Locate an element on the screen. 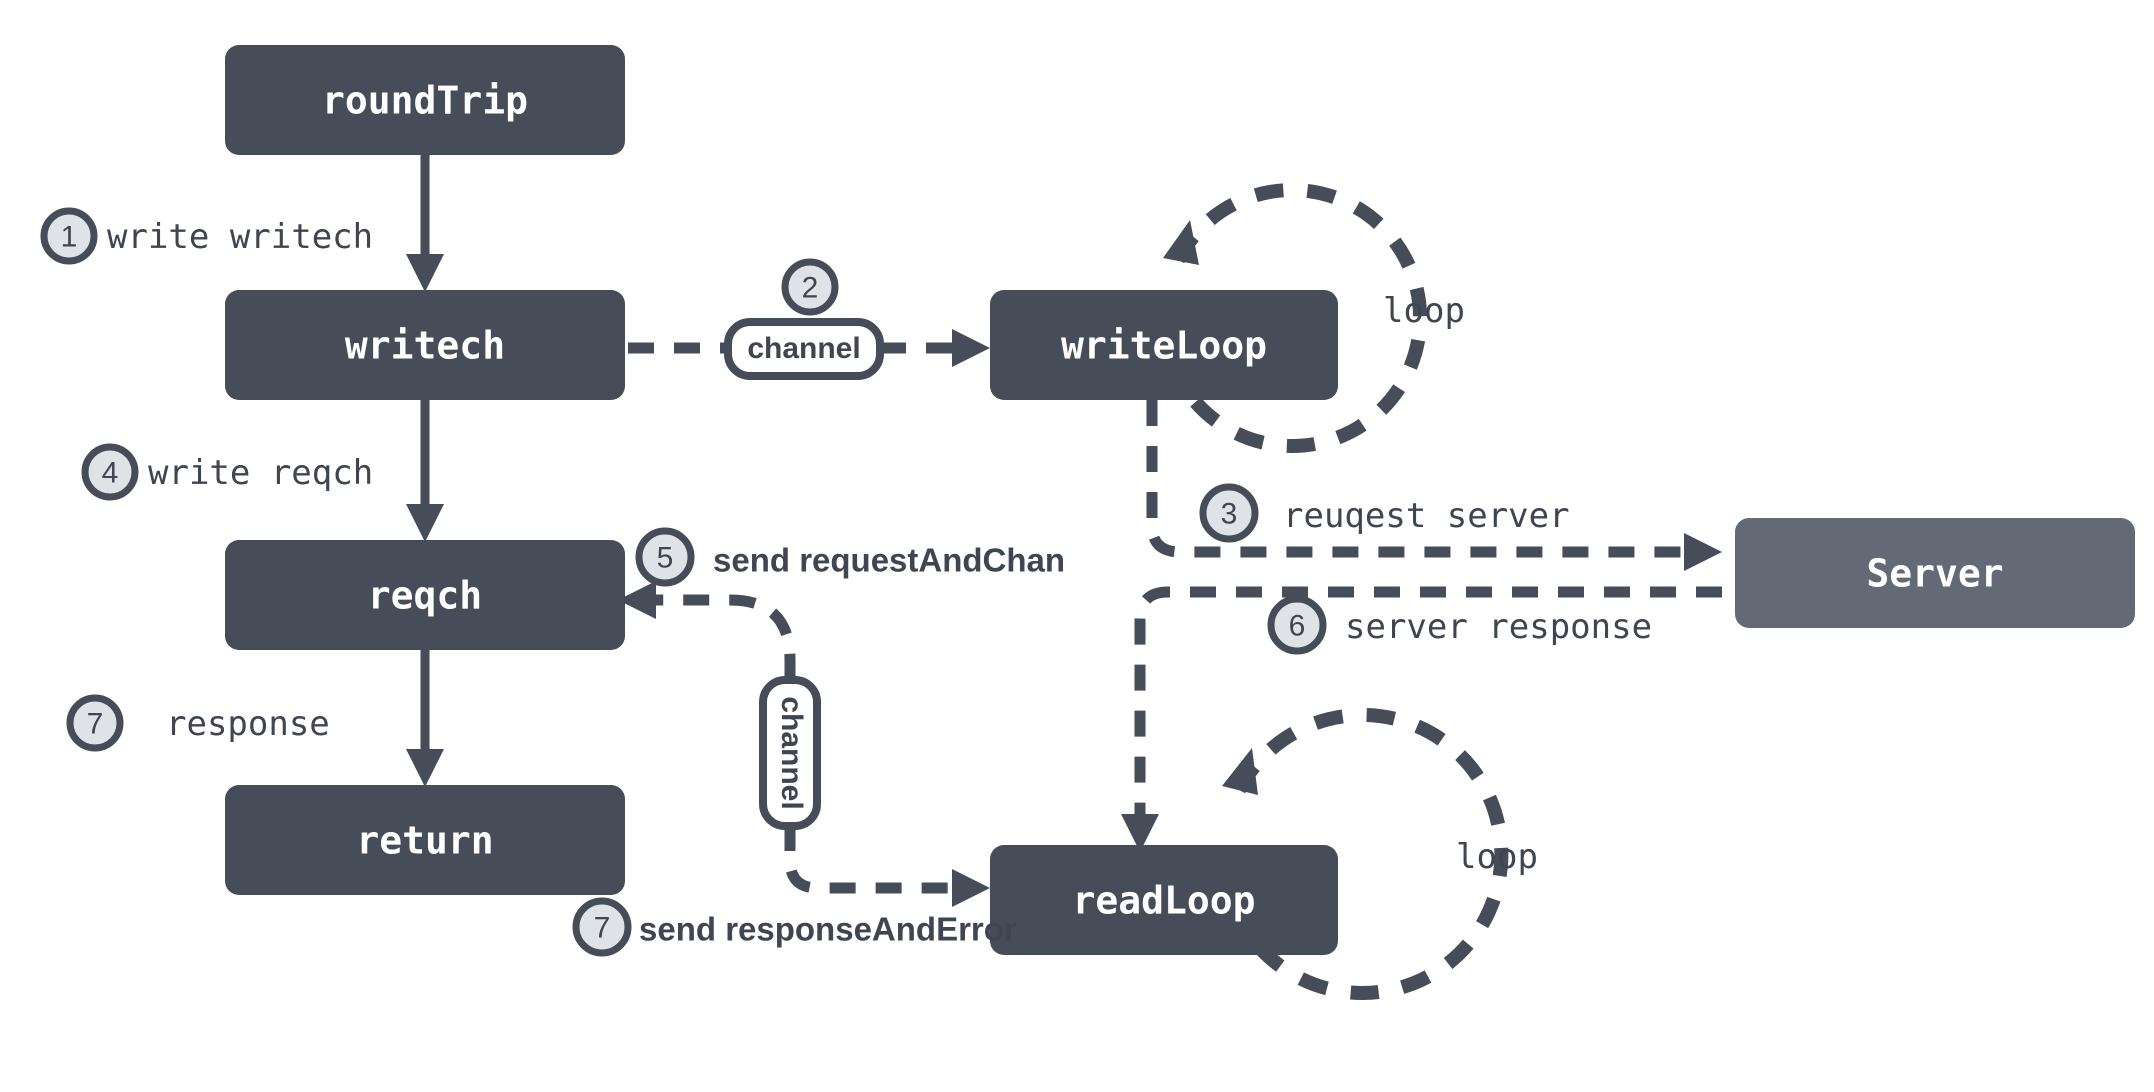  write-loop-label: loop is located at coordinates (1424, 311).